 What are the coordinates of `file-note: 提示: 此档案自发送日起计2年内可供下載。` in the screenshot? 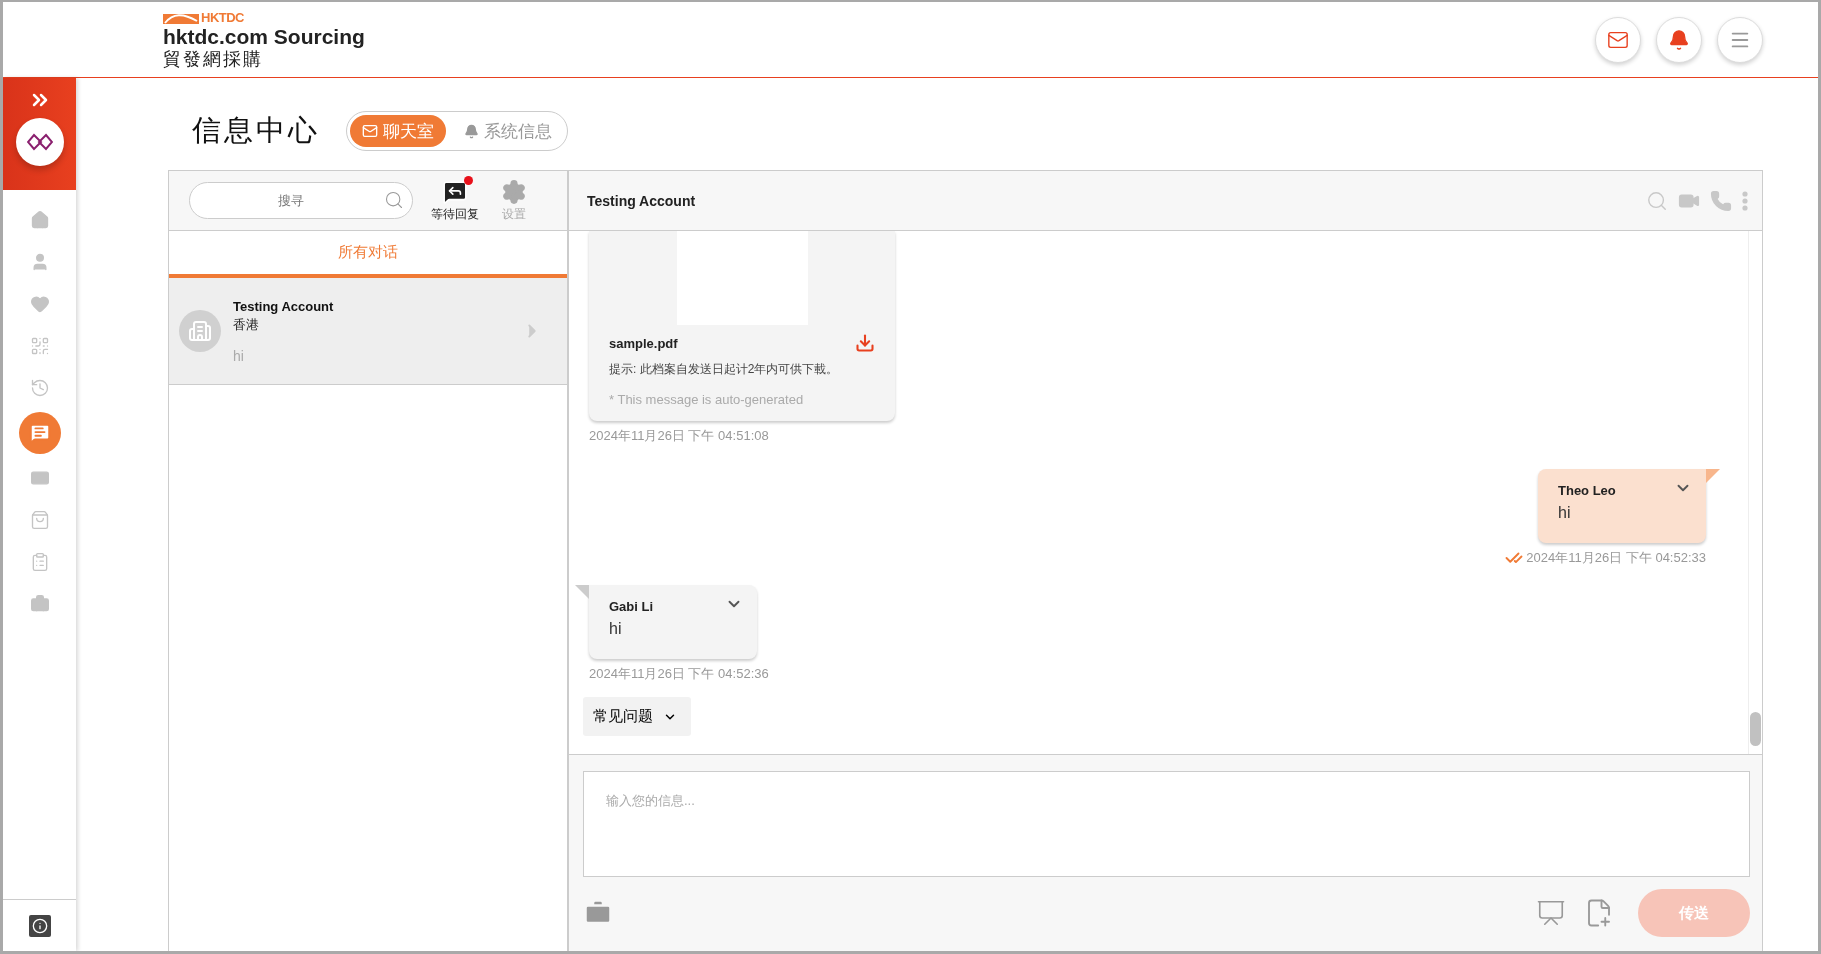 It's located at (724, 369).